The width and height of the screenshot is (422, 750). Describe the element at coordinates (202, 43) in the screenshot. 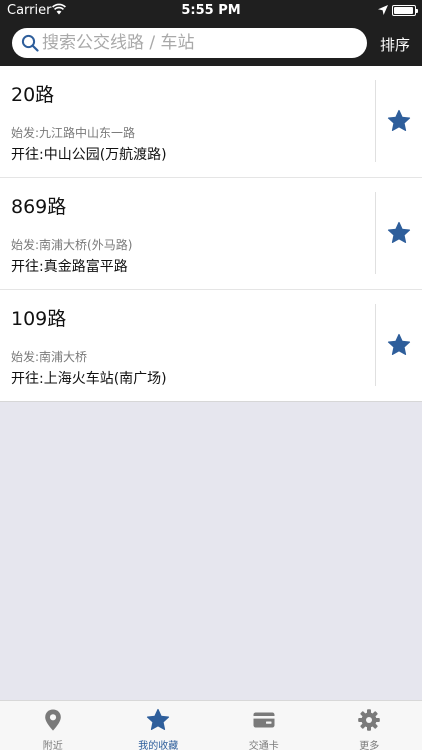

I see `search-input` at that location.